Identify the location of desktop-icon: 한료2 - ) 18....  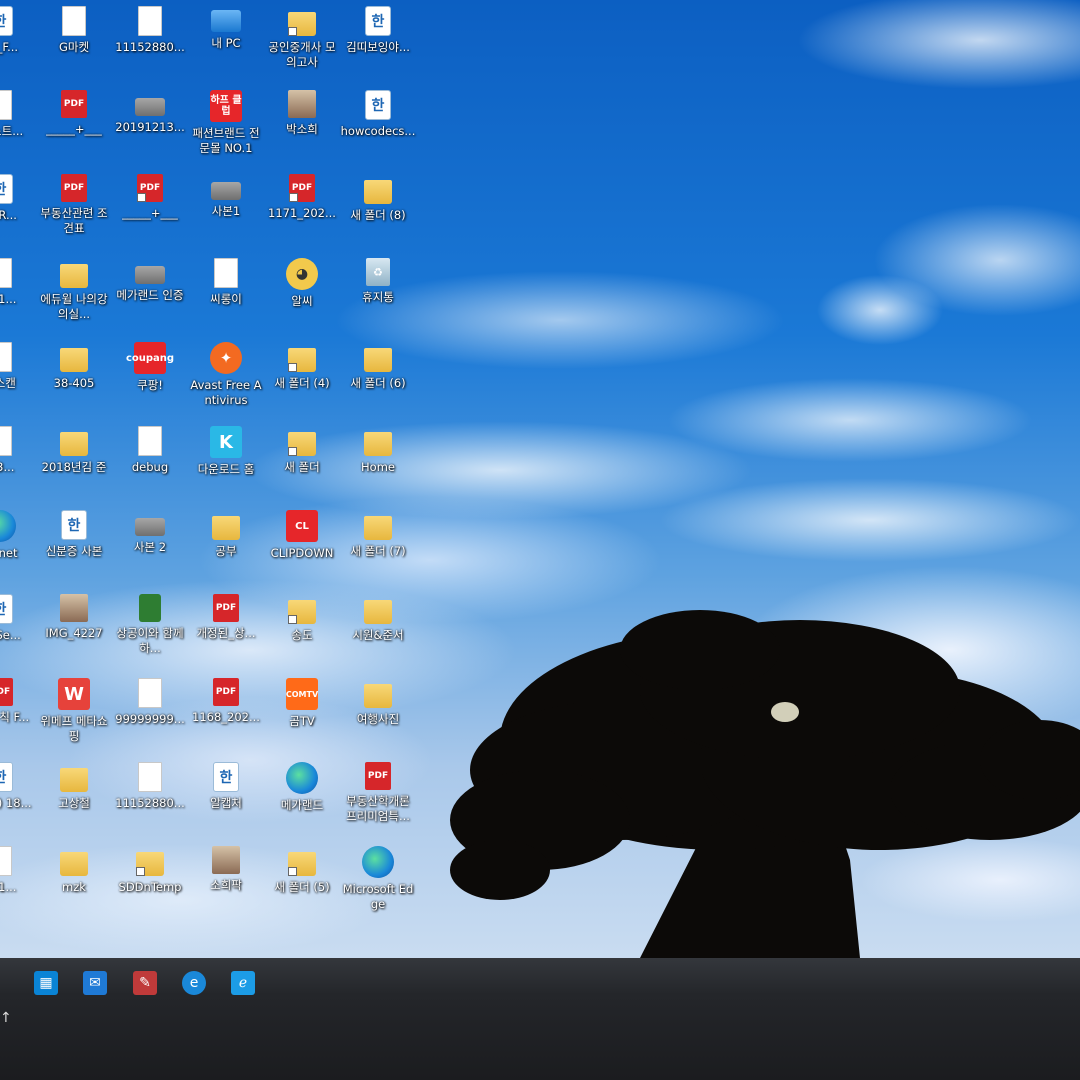
(19, 799).